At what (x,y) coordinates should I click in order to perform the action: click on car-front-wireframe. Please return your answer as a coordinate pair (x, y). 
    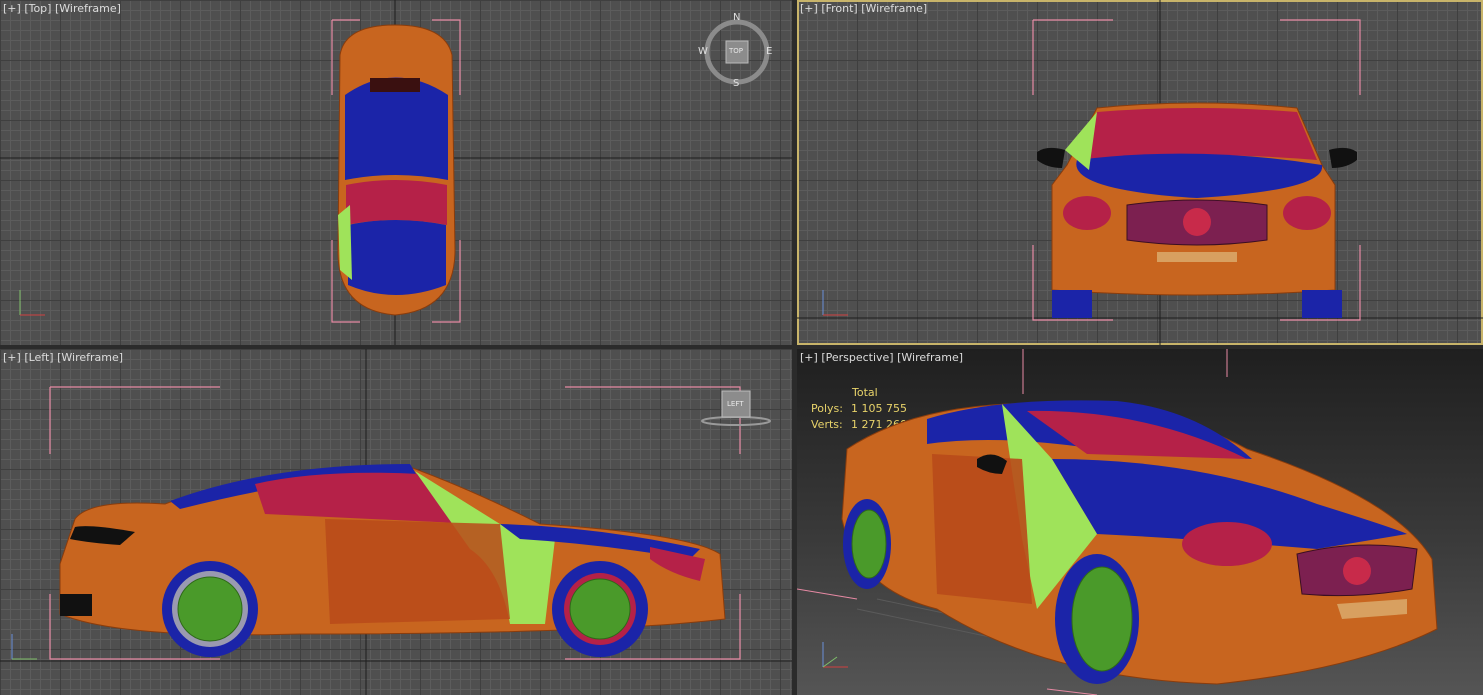
    Looking at the image, I should click on (1197, 210).